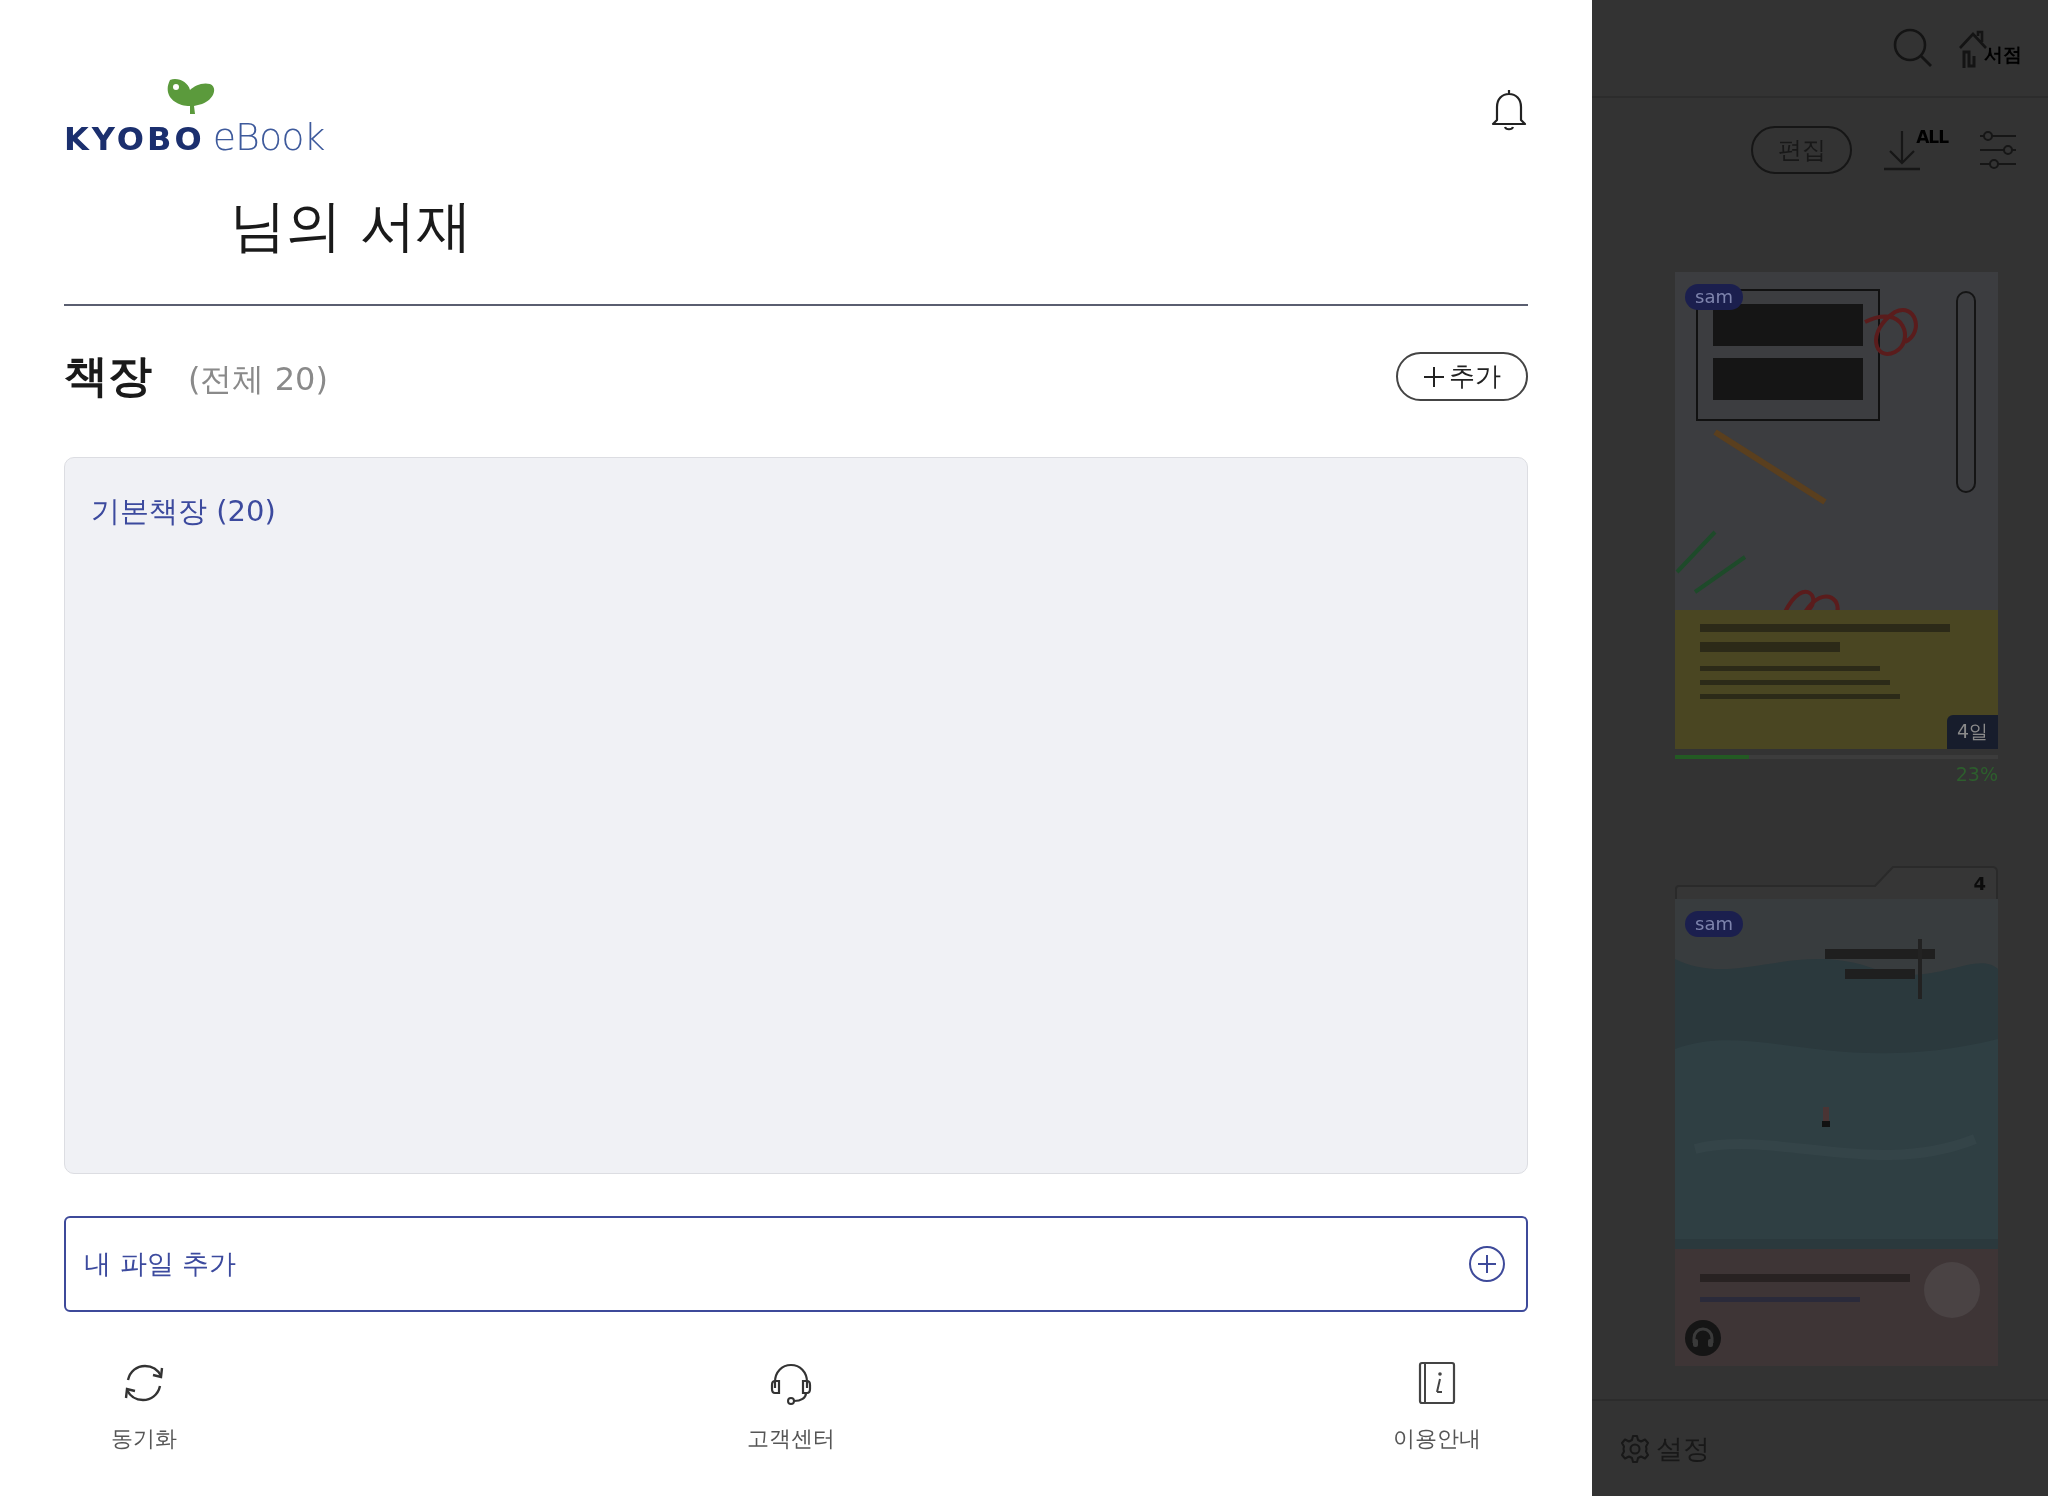  Describe the element at coordinates (351, 226) in the screenshot. I see `library-title: 님의 서재` at that location.